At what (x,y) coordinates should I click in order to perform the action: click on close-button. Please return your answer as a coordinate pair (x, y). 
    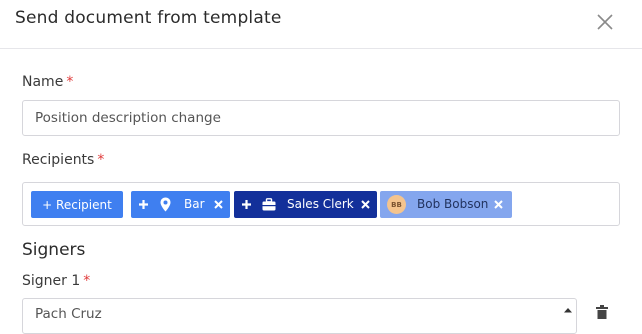
    Looking at the image, I should click on (605, 22).